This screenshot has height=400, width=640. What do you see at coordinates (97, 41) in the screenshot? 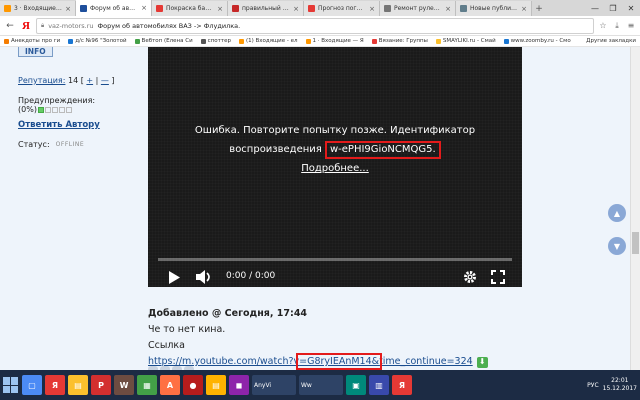
I see `bookmark-item: д/с №96 "Золотой` at bounding box center [97, 41].